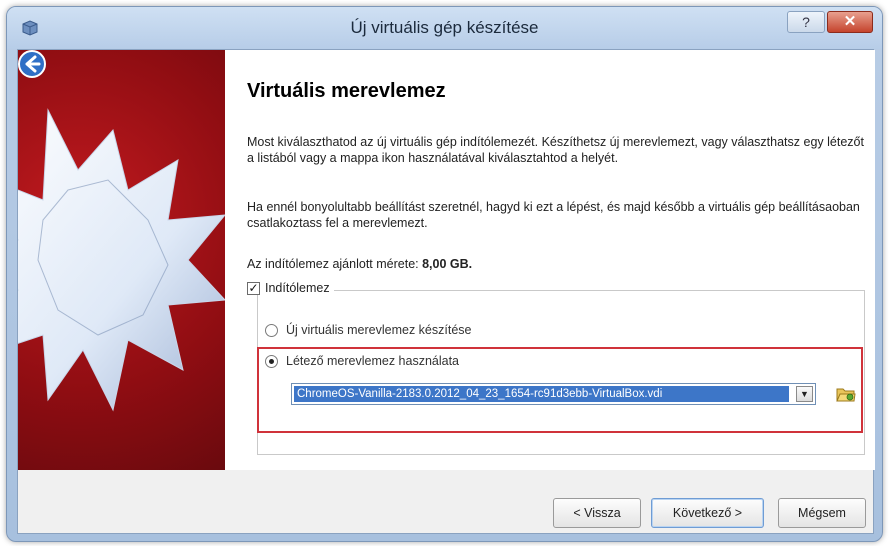  Describe the element at coordinates (379, 330) in the screenshot. I see `radio-new-disk-label: Új virtuális merevlemez készítése` at that location.